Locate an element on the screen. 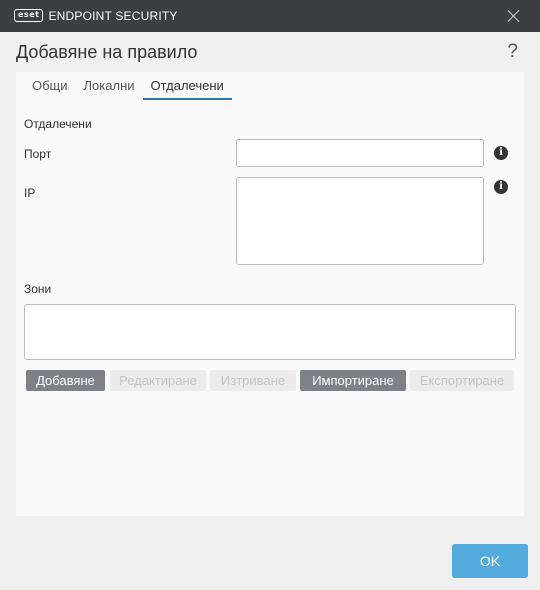 The width and height of the screenshot is (540, 590). zones-label: Зони is located at coordinates (38, 289).